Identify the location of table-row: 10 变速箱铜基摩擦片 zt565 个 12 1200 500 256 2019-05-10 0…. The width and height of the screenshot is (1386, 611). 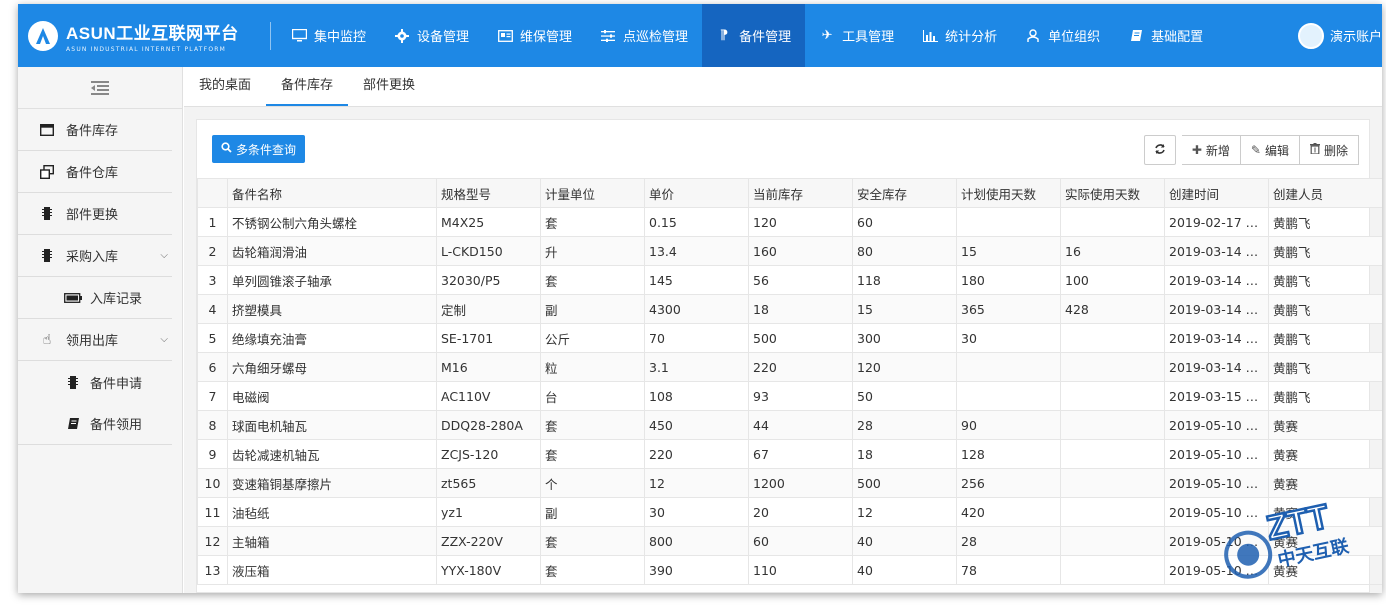
(789, 483).